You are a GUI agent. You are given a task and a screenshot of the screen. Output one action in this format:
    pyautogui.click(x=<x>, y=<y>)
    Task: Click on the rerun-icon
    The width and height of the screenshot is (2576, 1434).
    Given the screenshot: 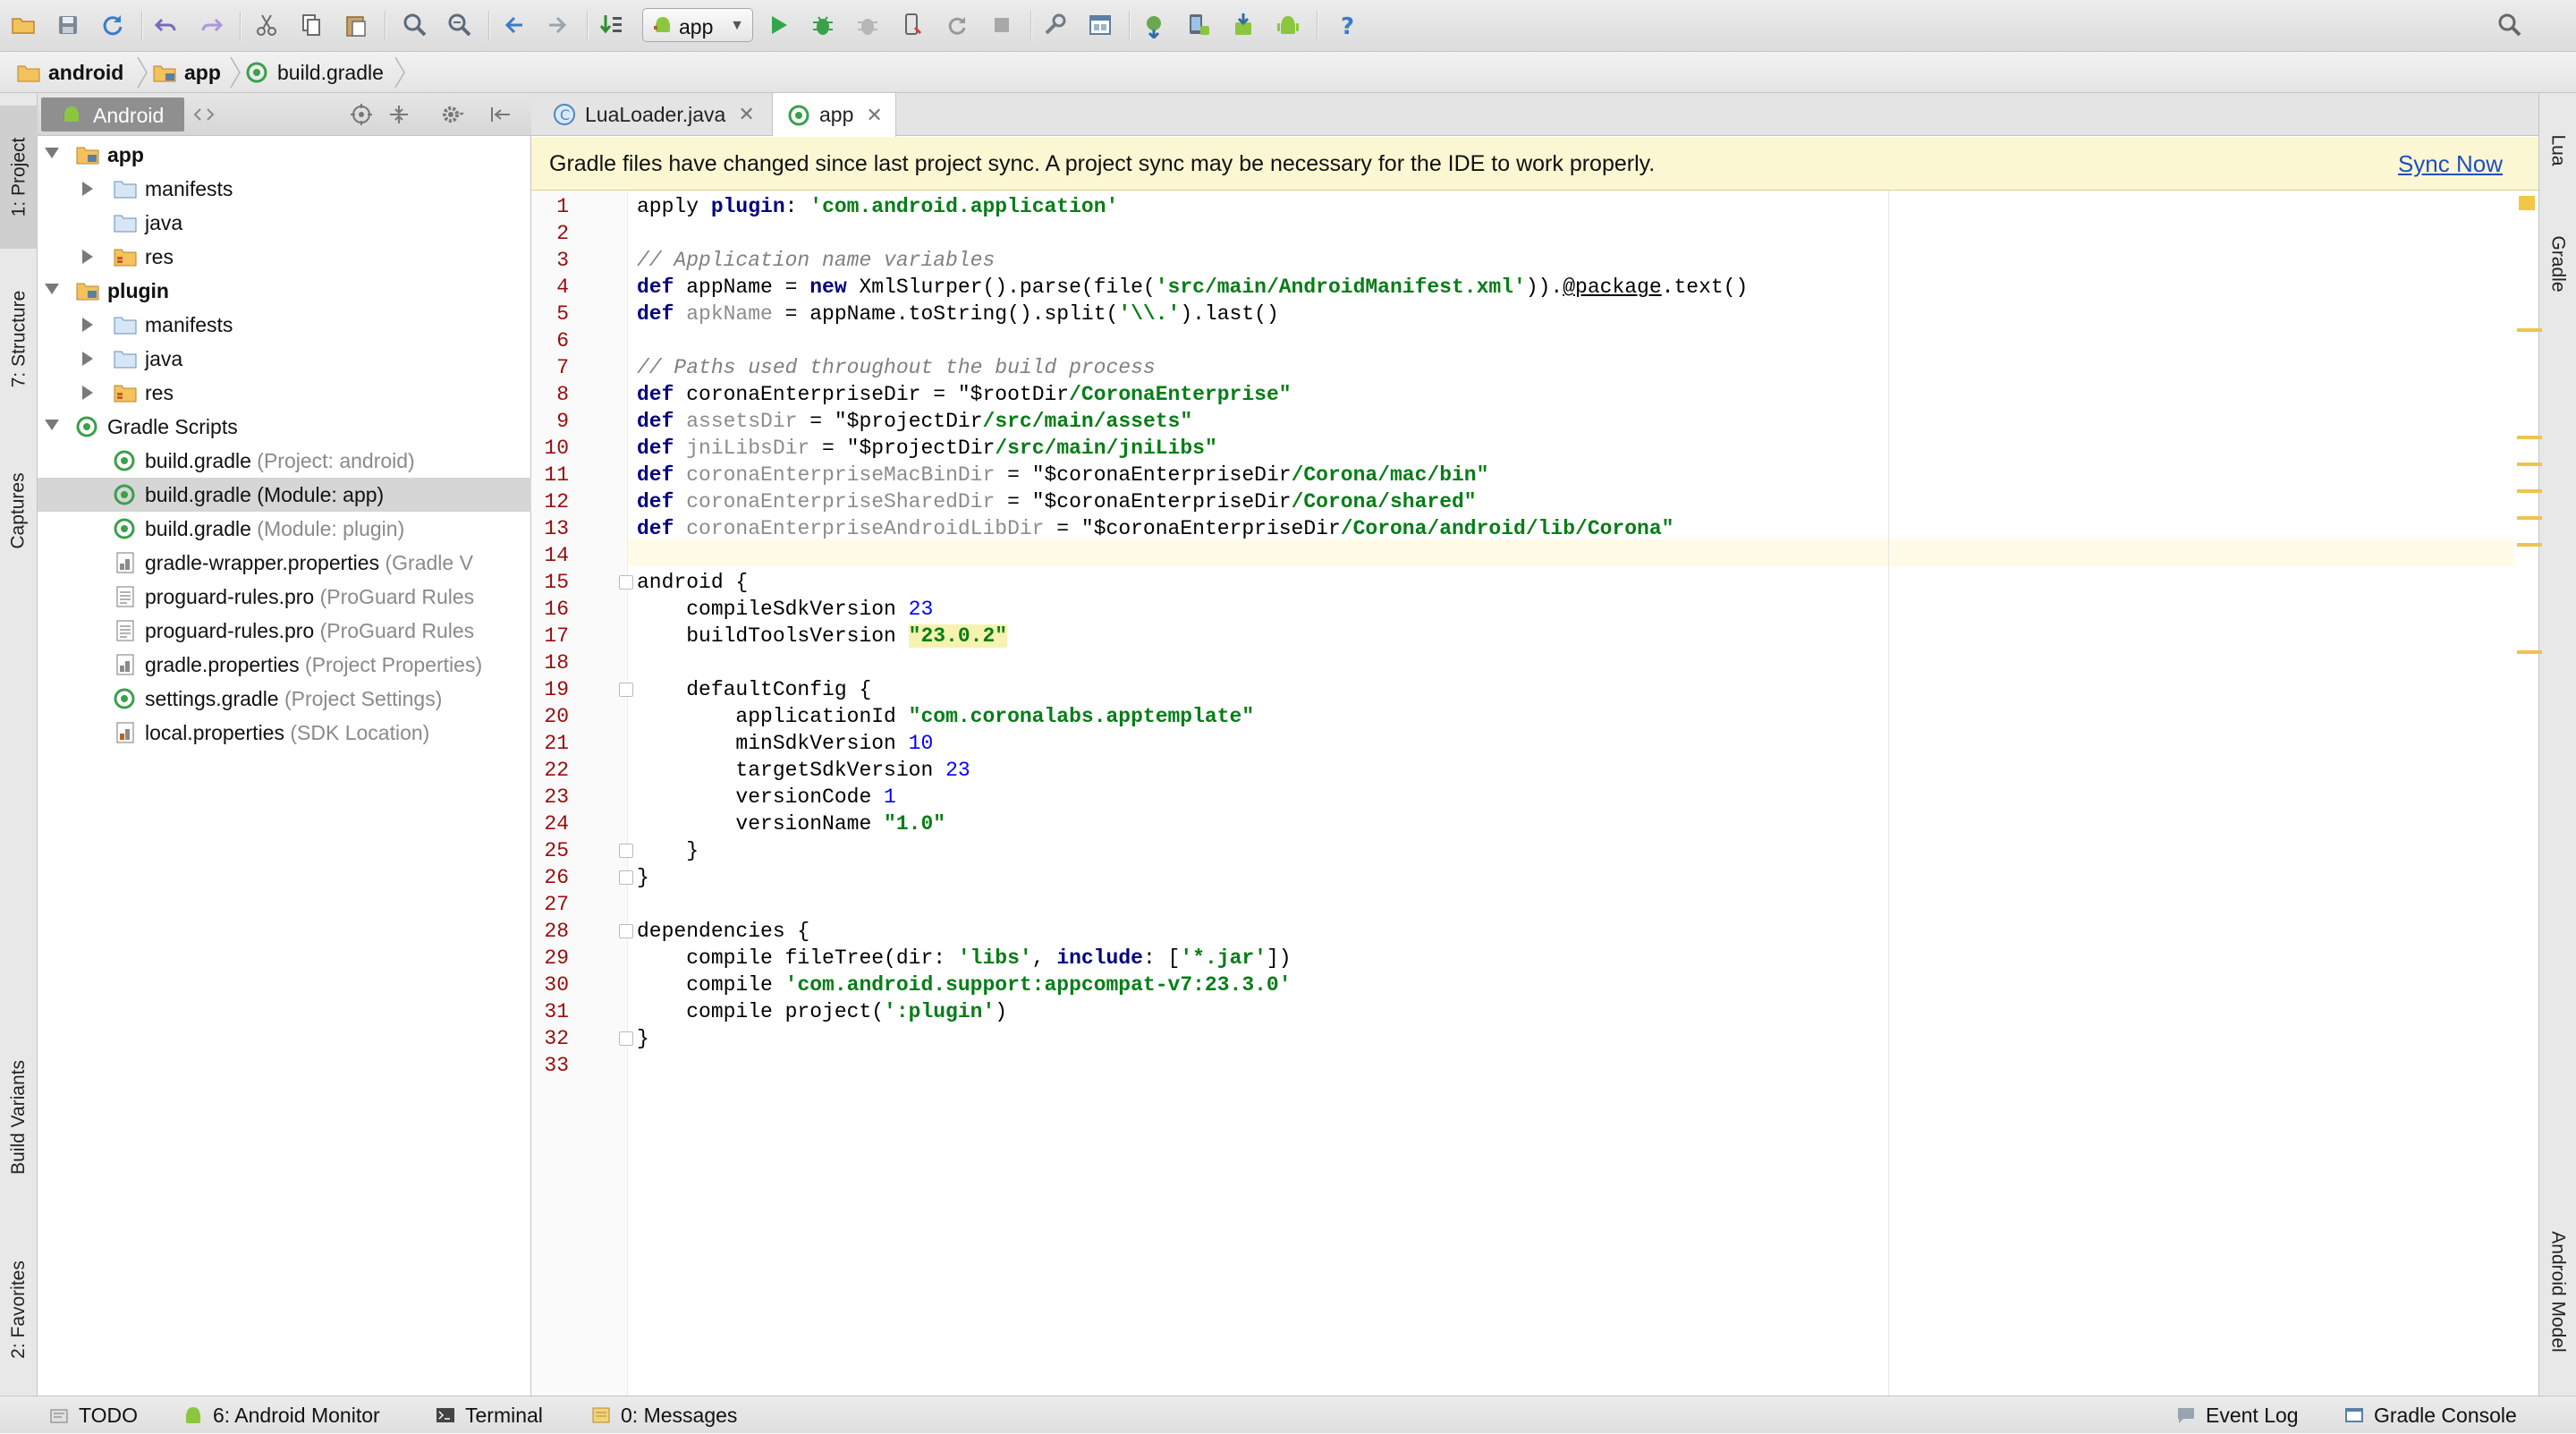 What is the action you would take?
    pyautogui.click(x=957, y=25)
    